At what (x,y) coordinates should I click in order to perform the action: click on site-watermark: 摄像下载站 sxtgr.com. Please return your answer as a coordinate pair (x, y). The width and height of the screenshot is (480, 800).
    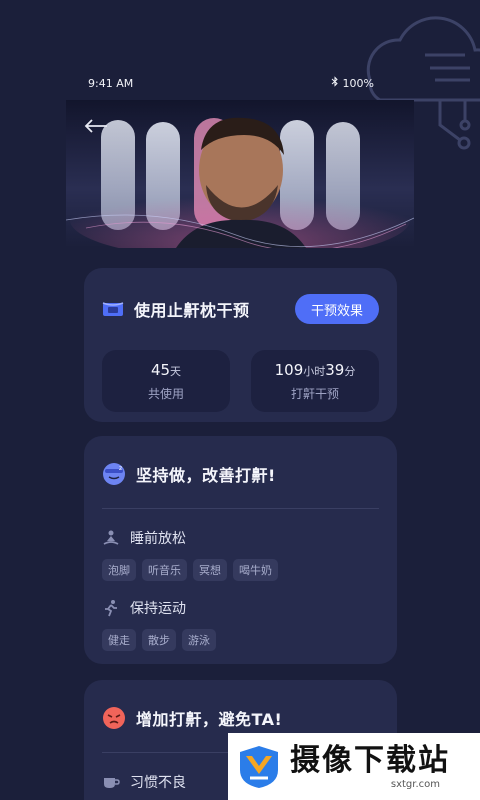
    Looking at the image, I should click on (354, 766).